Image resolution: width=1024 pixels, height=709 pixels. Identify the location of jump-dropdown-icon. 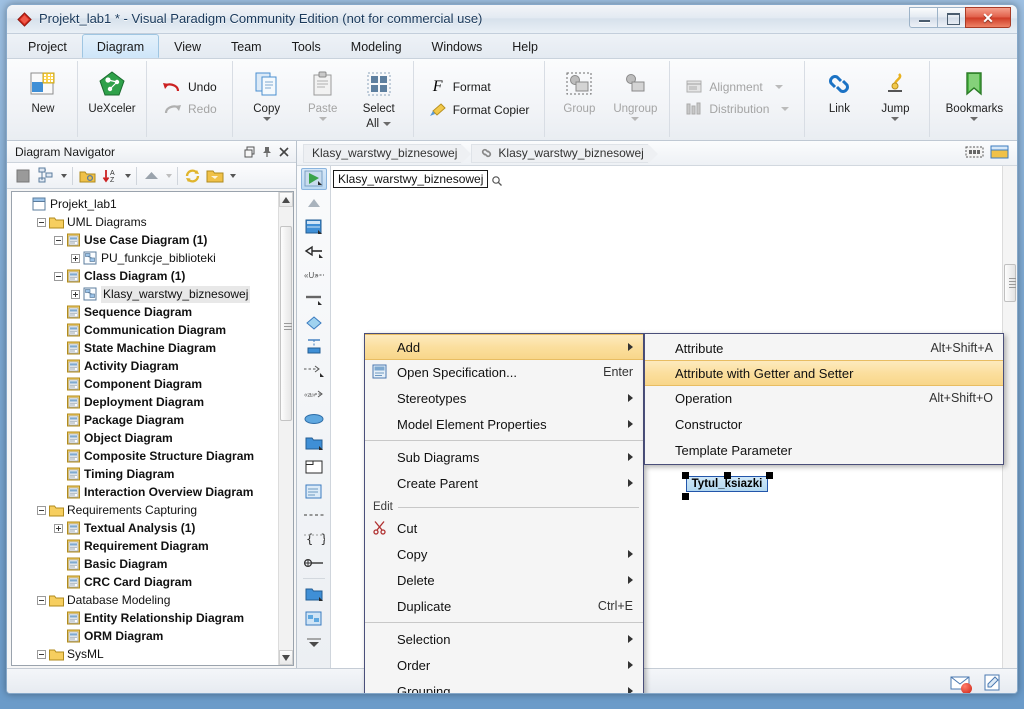
(895, 119).